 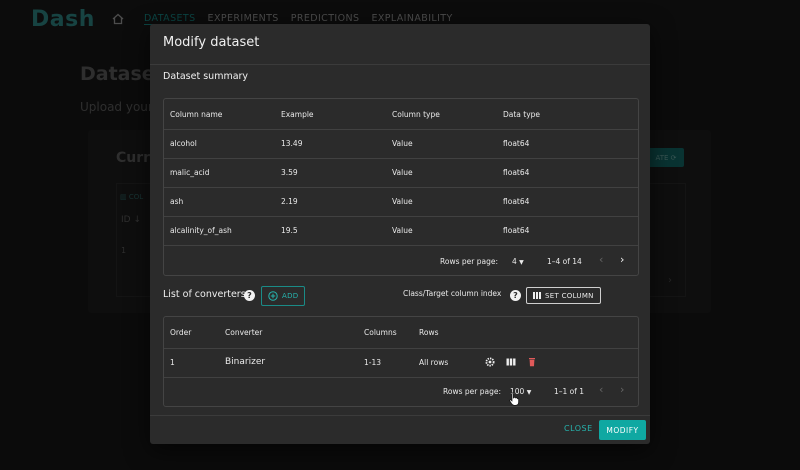 I want to click on table-row: malic_acid 3.59 Value float64, so click(x=401, y=173).